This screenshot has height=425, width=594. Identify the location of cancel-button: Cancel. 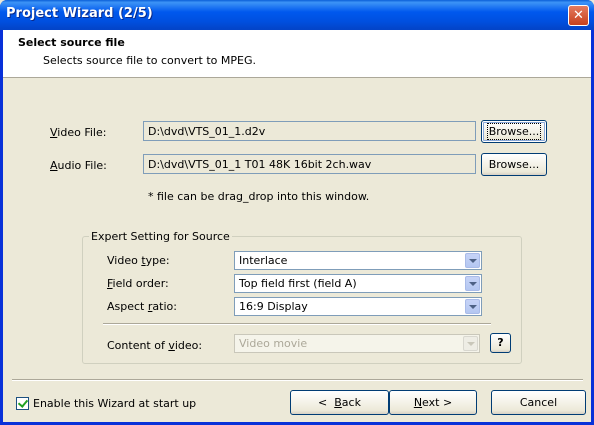
(538, 402).